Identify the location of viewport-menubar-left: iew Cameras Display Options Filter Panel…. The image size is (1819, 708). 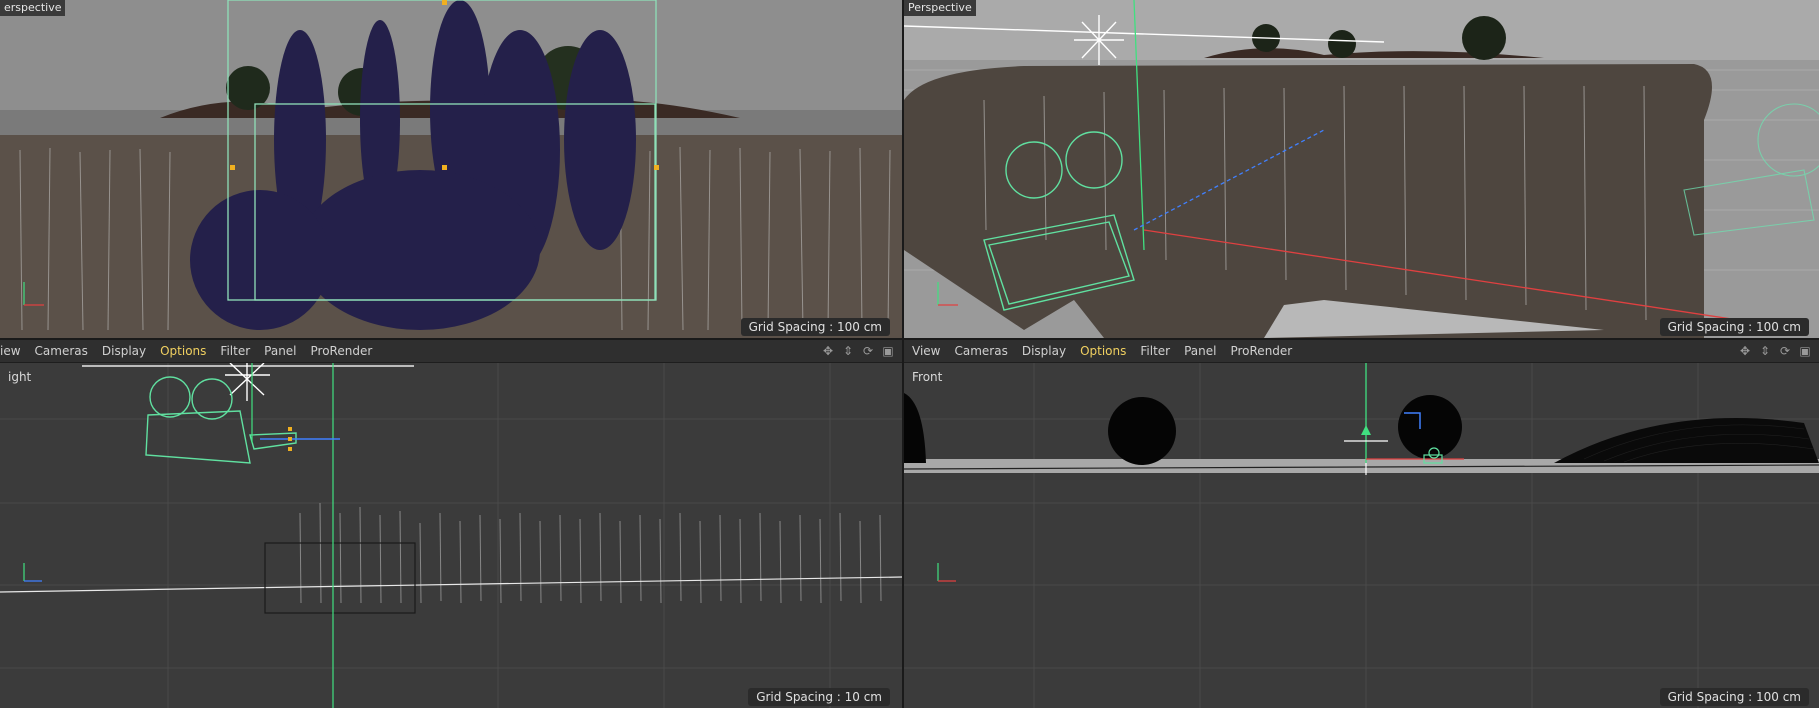
(451, 351).